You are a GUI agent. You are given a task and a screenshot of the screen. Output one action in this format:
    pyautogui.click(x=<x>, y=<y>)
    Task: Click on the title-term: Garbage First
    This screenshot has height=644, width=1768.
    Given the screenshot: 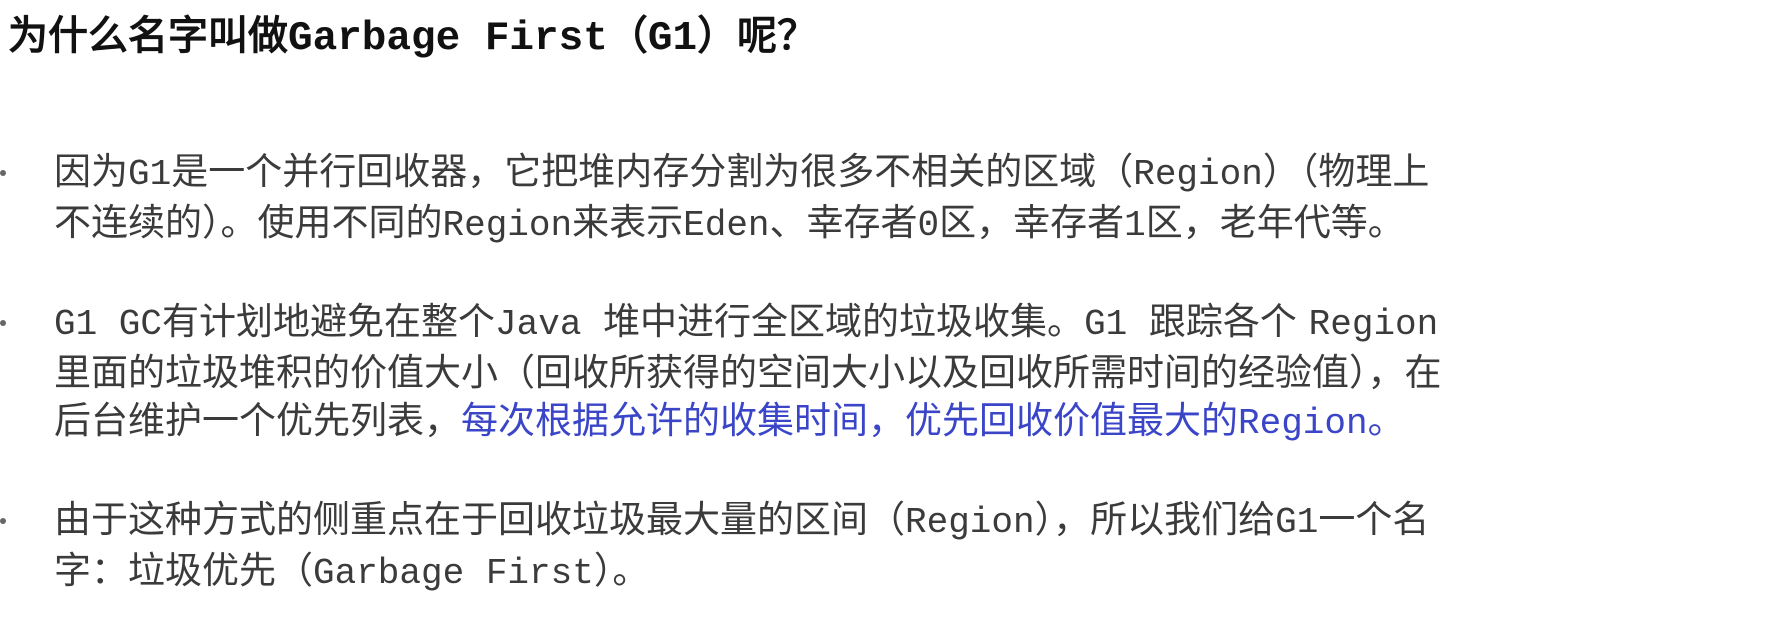 What is the action you would take?
    pyautogui.click(x=448, y=39)
    